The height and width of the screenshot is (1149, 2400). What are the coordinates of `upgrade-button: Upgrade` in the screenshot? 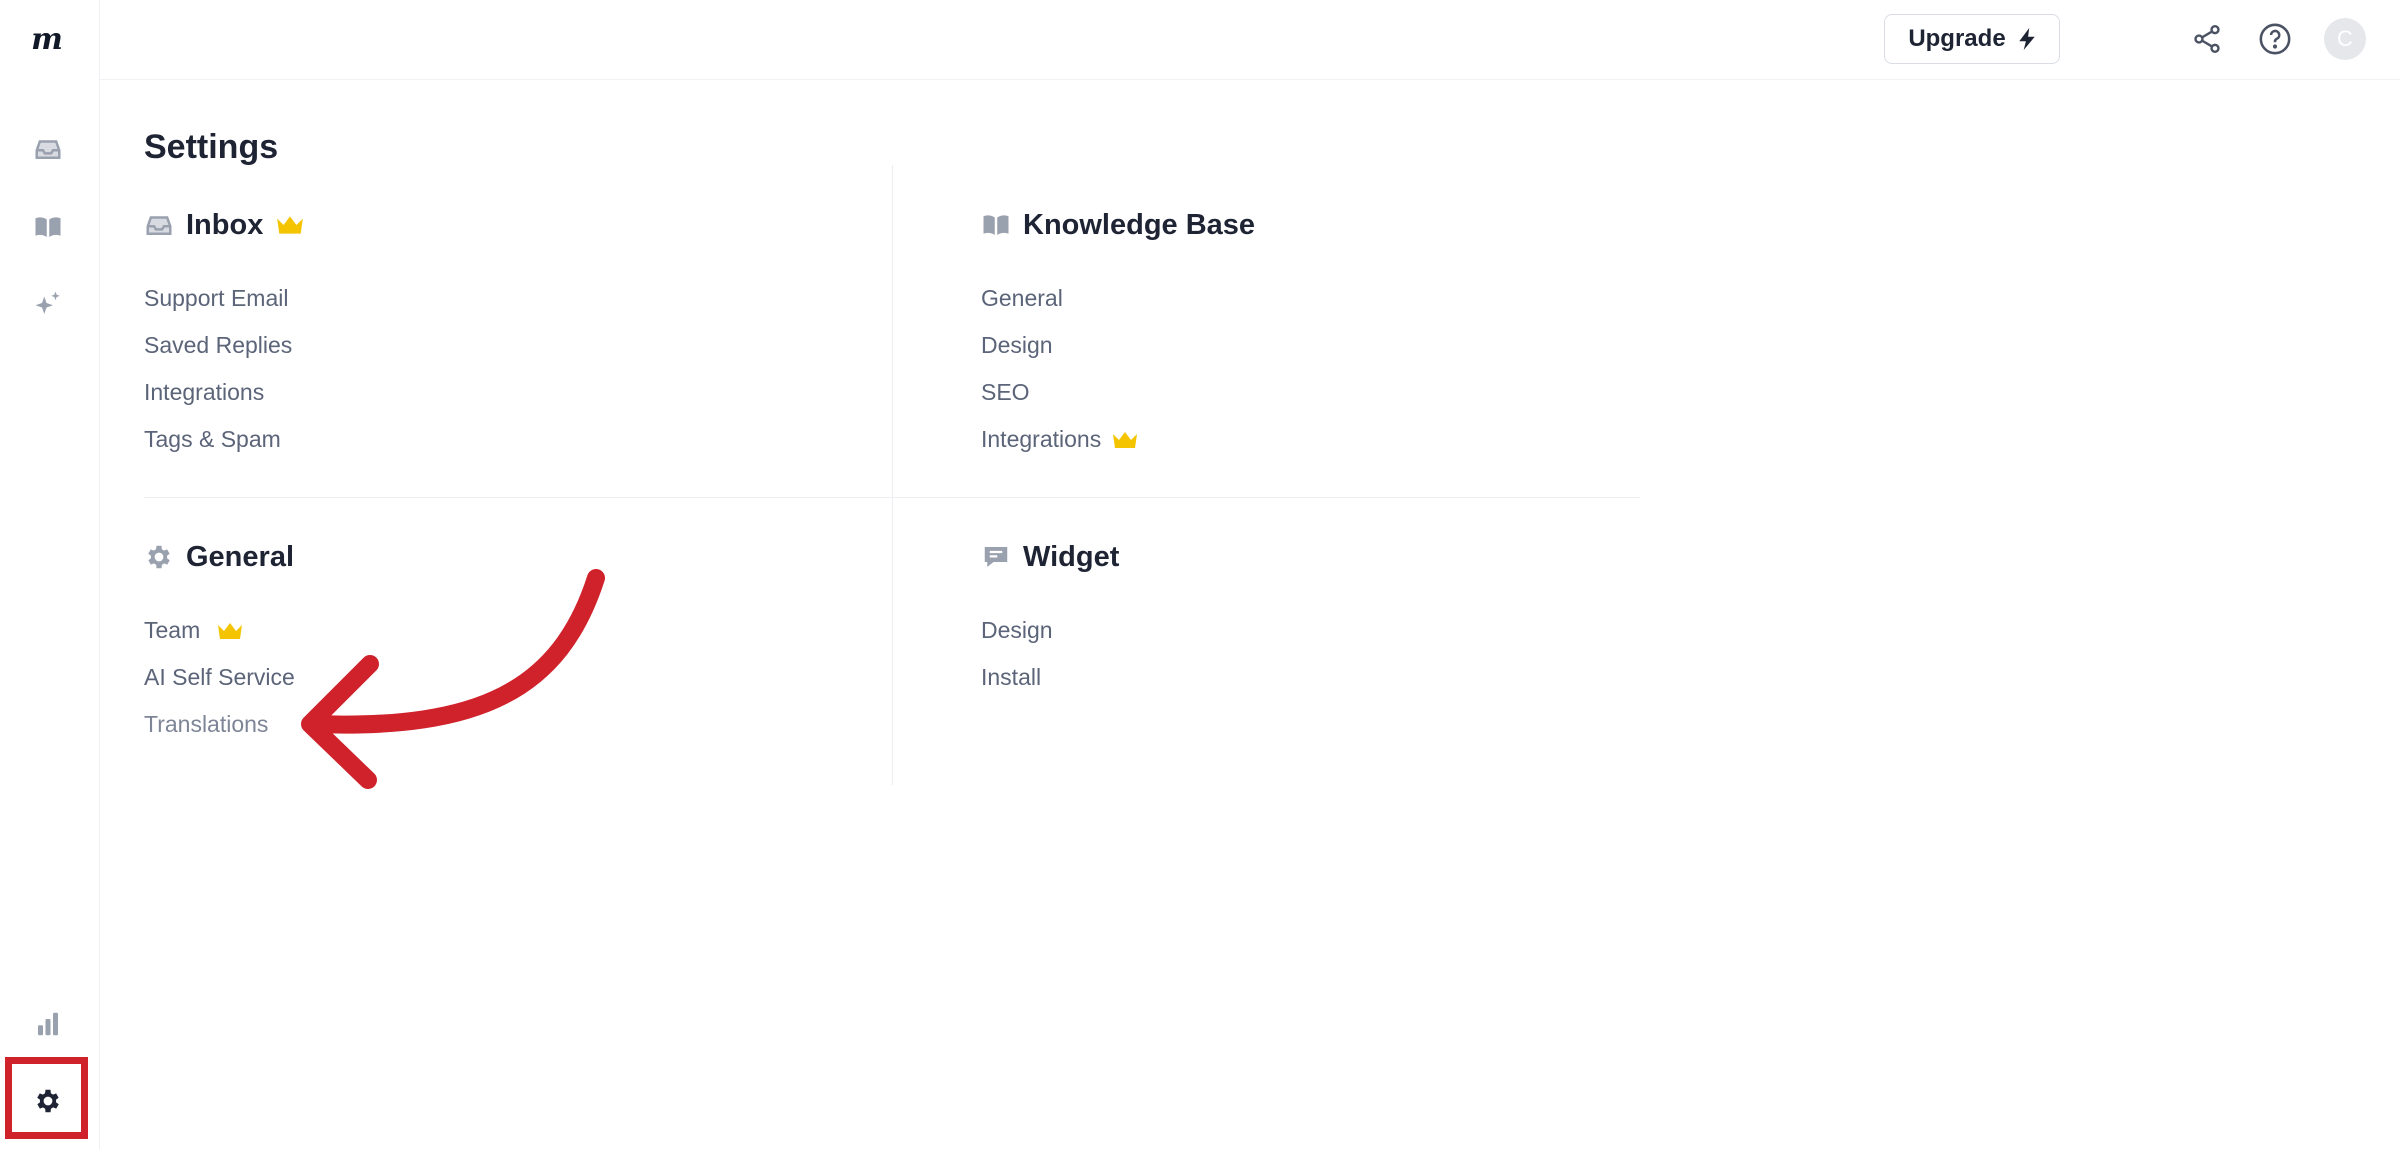 It's located at (1972, 39).